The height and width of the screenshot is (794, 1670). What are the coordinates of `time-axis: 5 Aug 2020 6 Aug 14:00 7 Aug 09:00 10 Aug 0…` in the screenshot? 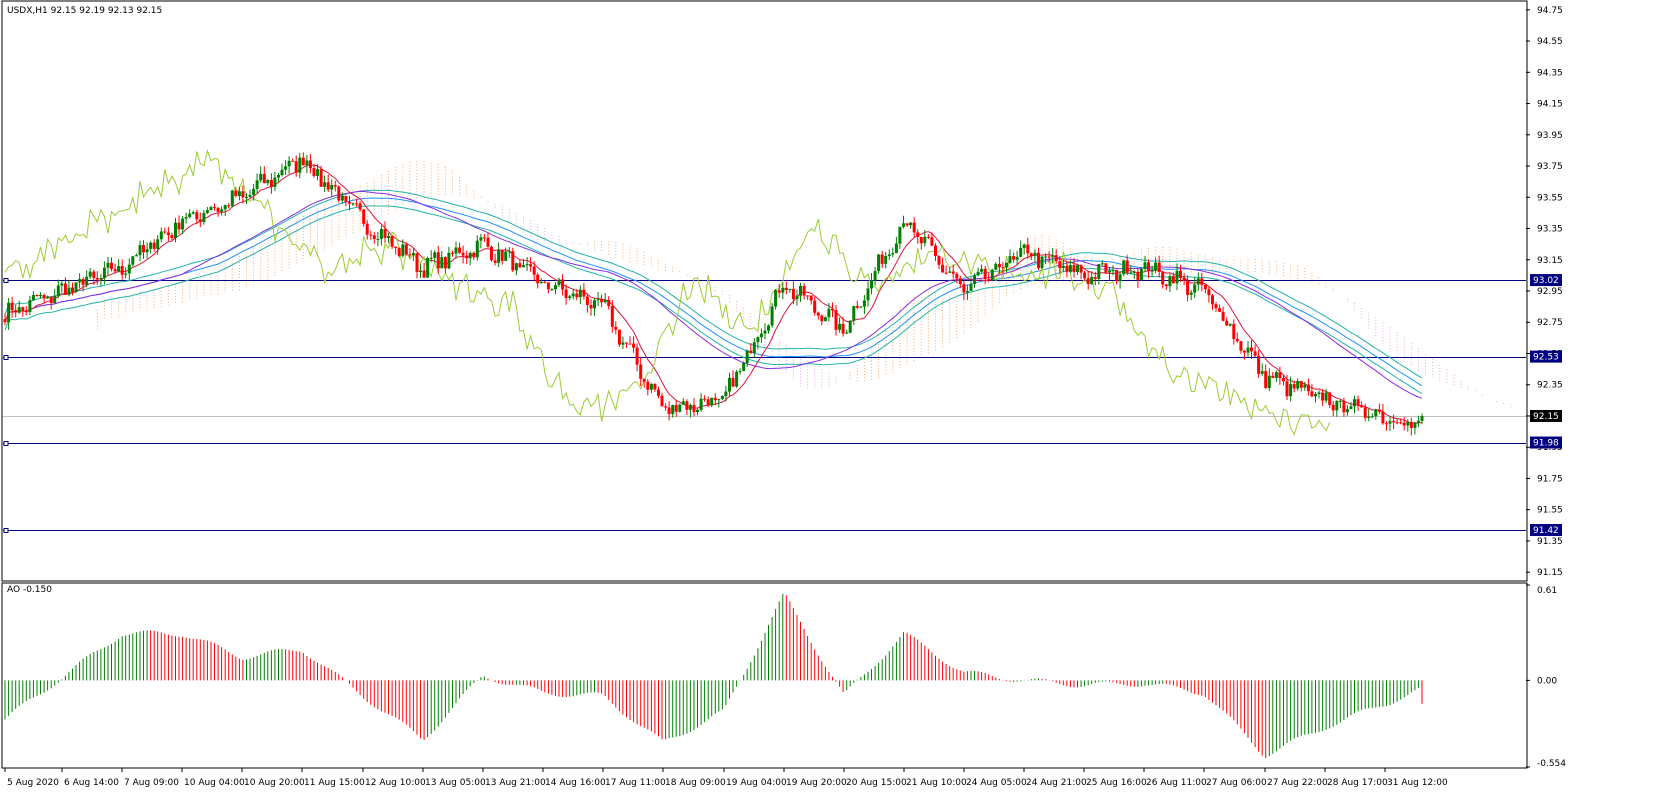 It's located at (726, 778).